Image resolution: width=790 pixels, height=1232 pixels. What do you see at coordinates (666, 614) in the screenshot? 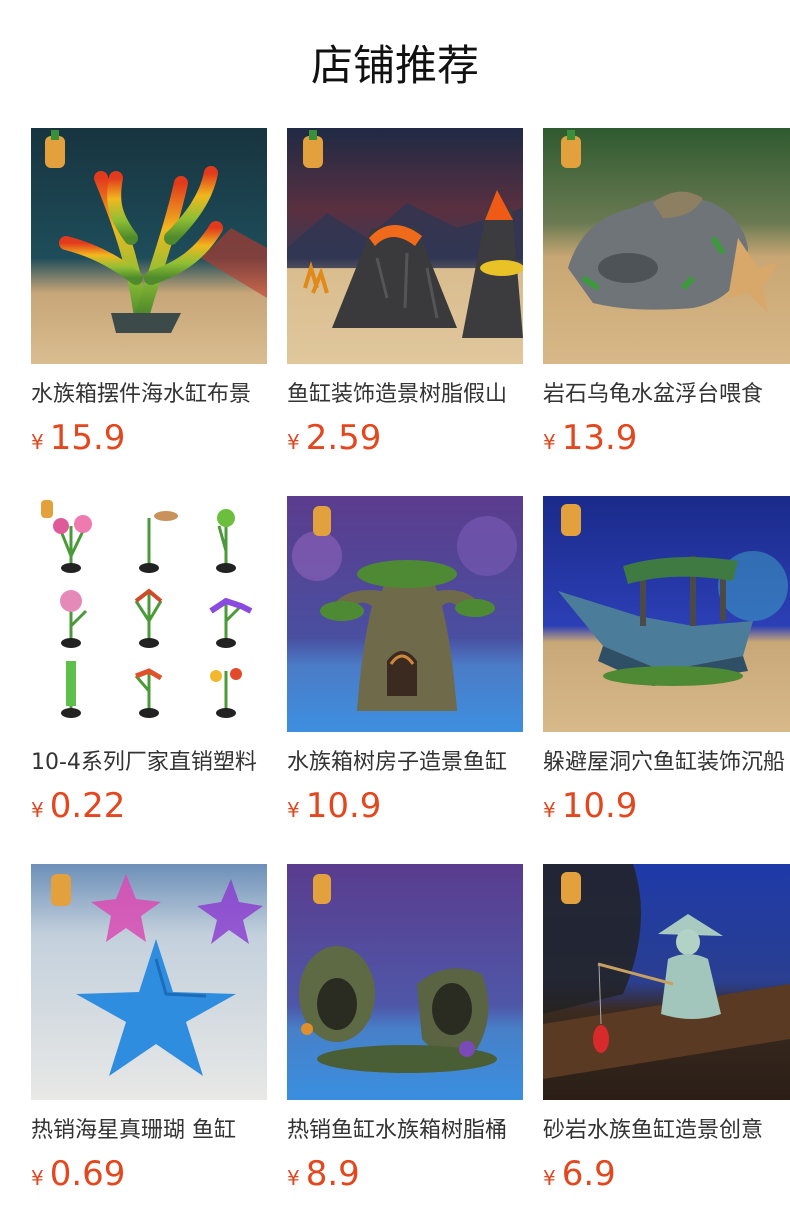
I see `product-image-shipwreck` at bounding box center [666, 614].